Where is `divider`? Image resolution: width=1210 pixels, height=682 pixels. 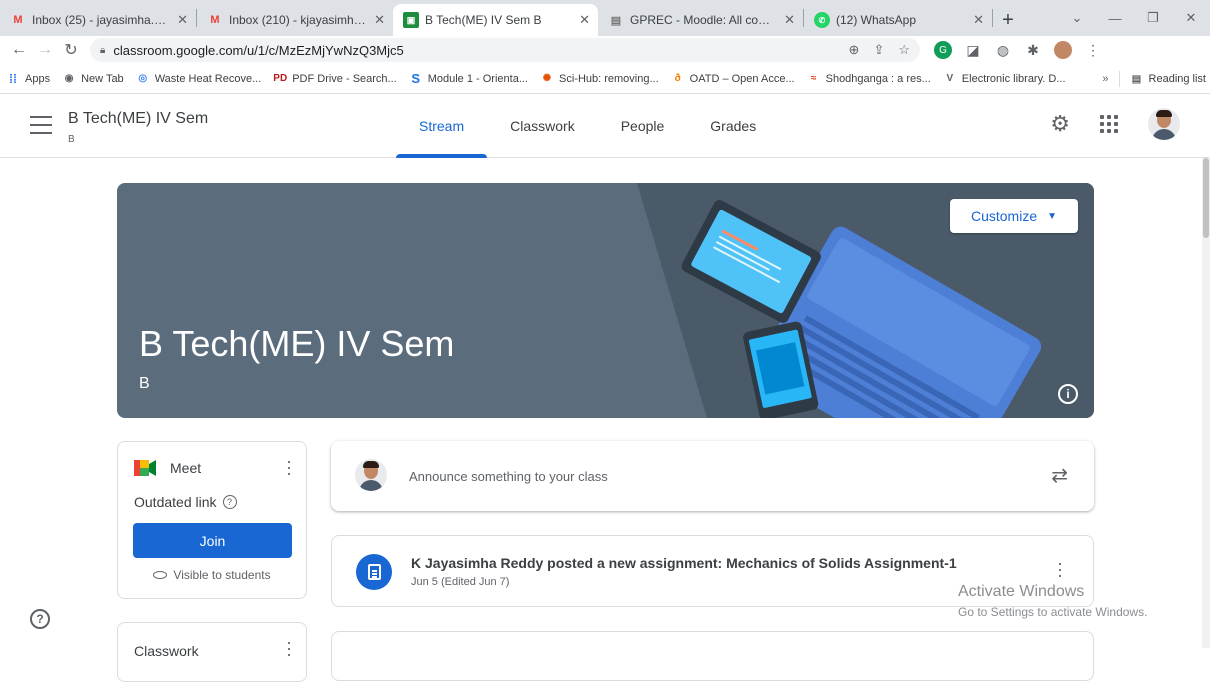
divider is located at coordinates (1119, 79).